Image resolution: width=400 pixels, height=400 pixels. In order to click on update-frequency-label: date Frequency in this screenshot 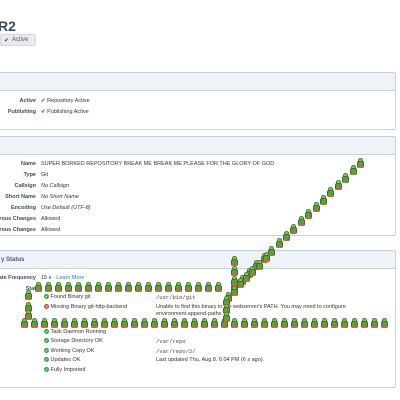, I will do `click(18, 278)`.